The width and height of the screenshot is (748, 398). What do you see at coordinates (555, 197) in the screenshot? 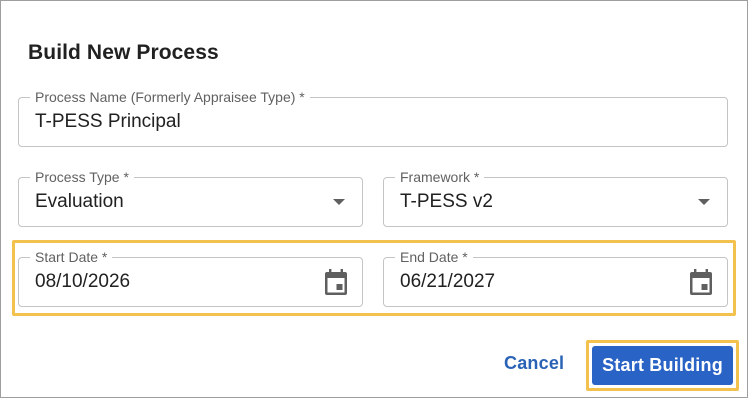
I see `framework-select: Framework * T-PESS v2` at bounding box center [555, 197].